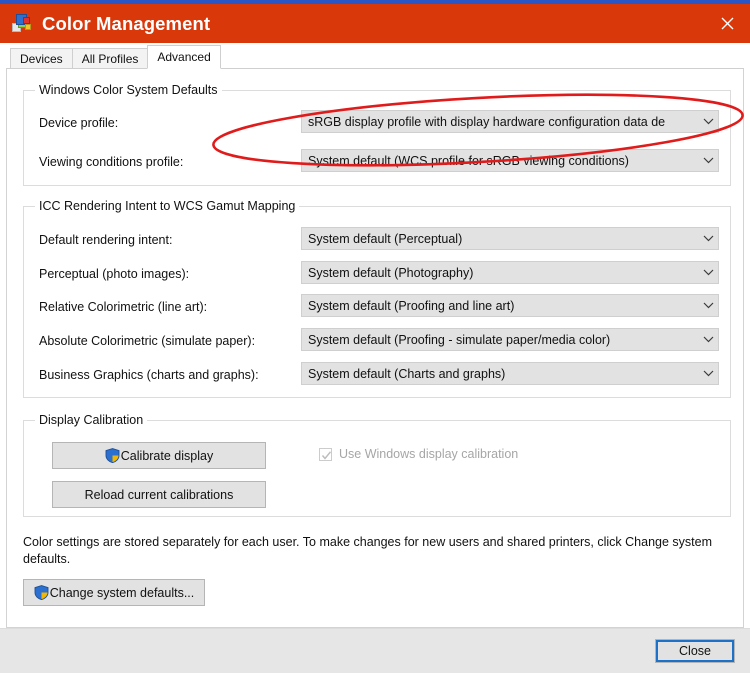  What do you see at coordinates (510, 373) in the screenshot?
I see `combo-business-graphics: System default (Charts and graphs)` at bounding box center [510, 373].